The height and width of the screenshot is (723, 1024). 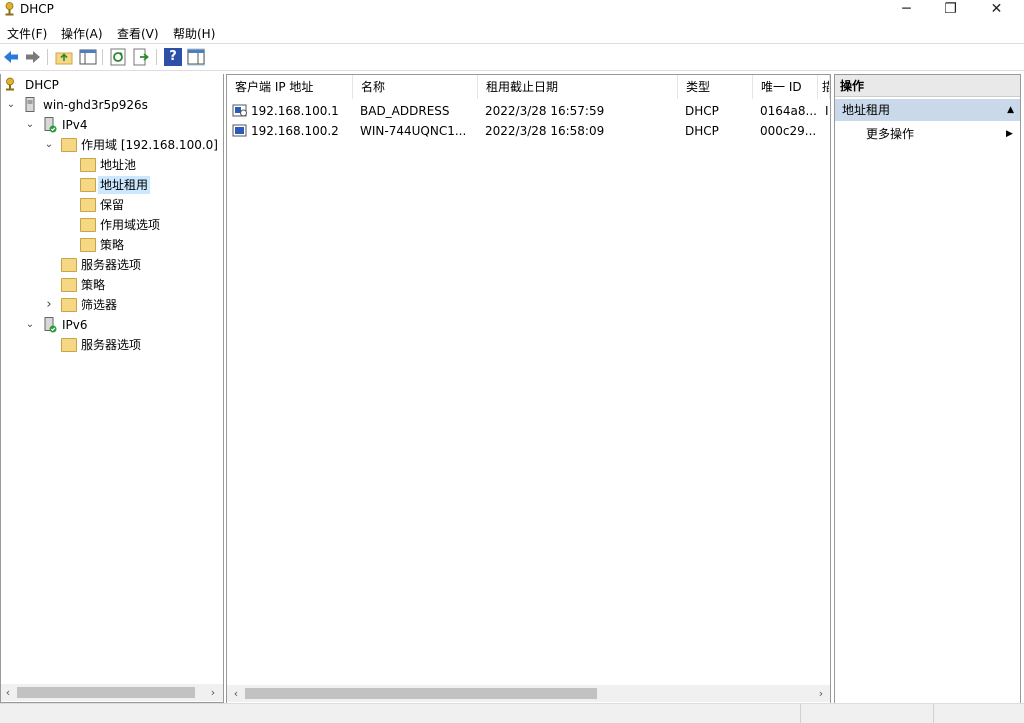 I want to click on tree-node-scope-policies: 策略, so click(x=103, y=245).